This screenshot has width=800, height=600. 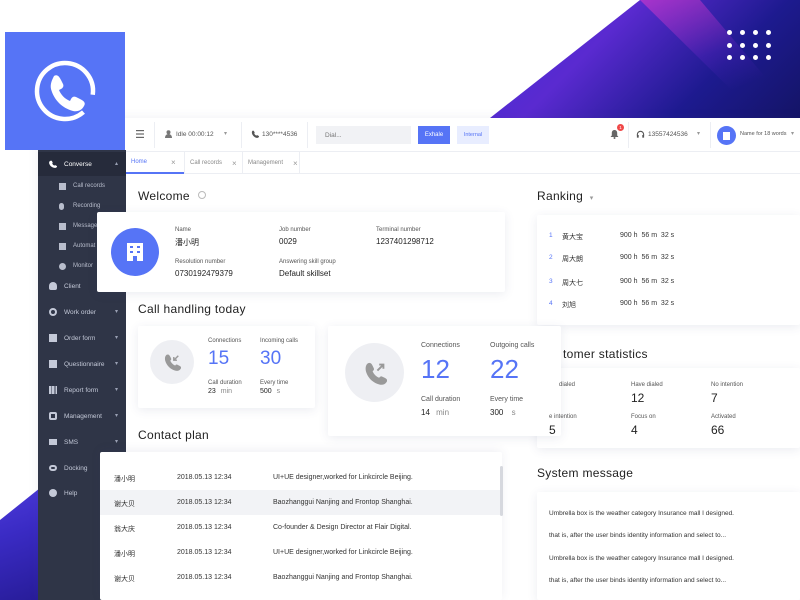 I want to click on tab-call-records: Call records ×, so click(x=213, y=163).